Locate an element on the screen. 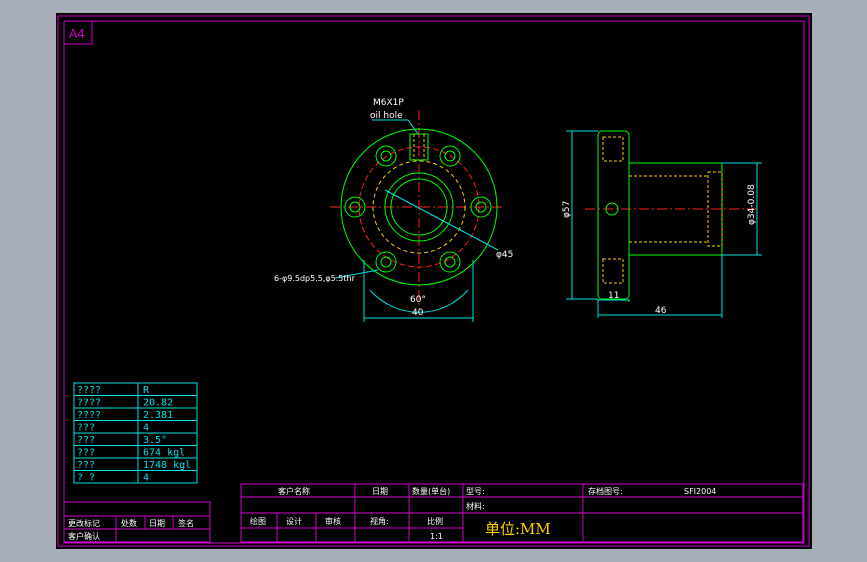  spec-value: 20.82 is located at coordinates (158, 403).